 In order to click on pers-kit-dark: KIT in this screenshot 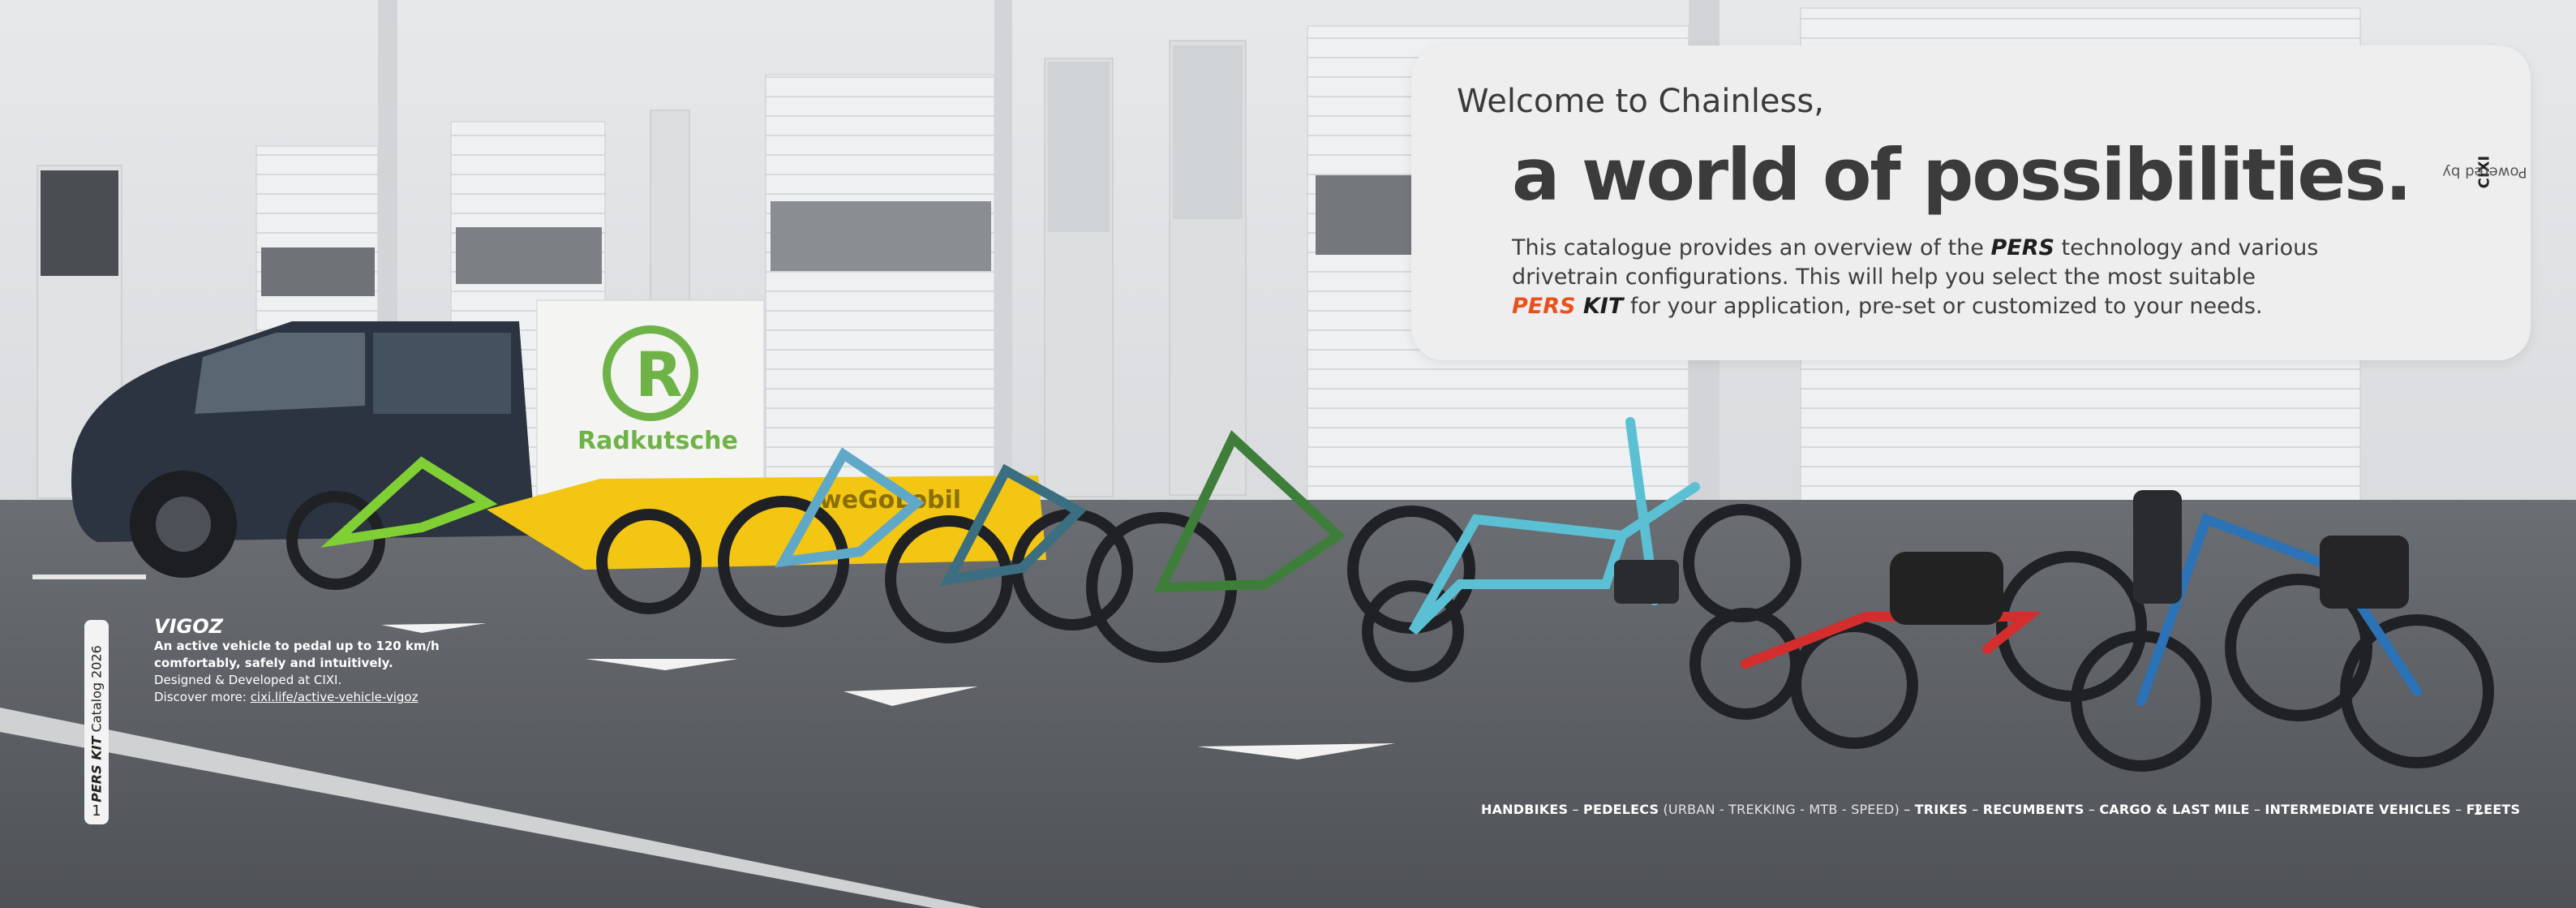, I will do `click(1599, 306)`.